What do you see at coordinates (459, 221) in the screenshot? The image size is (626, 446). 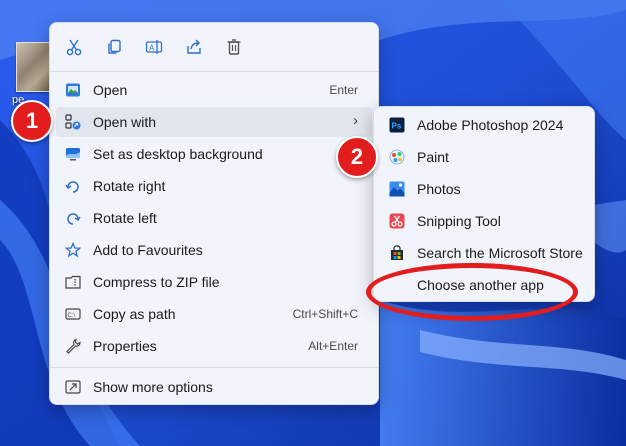 I see `submenu-item-label: Snipping Tool` at bounding box center [459, 221].